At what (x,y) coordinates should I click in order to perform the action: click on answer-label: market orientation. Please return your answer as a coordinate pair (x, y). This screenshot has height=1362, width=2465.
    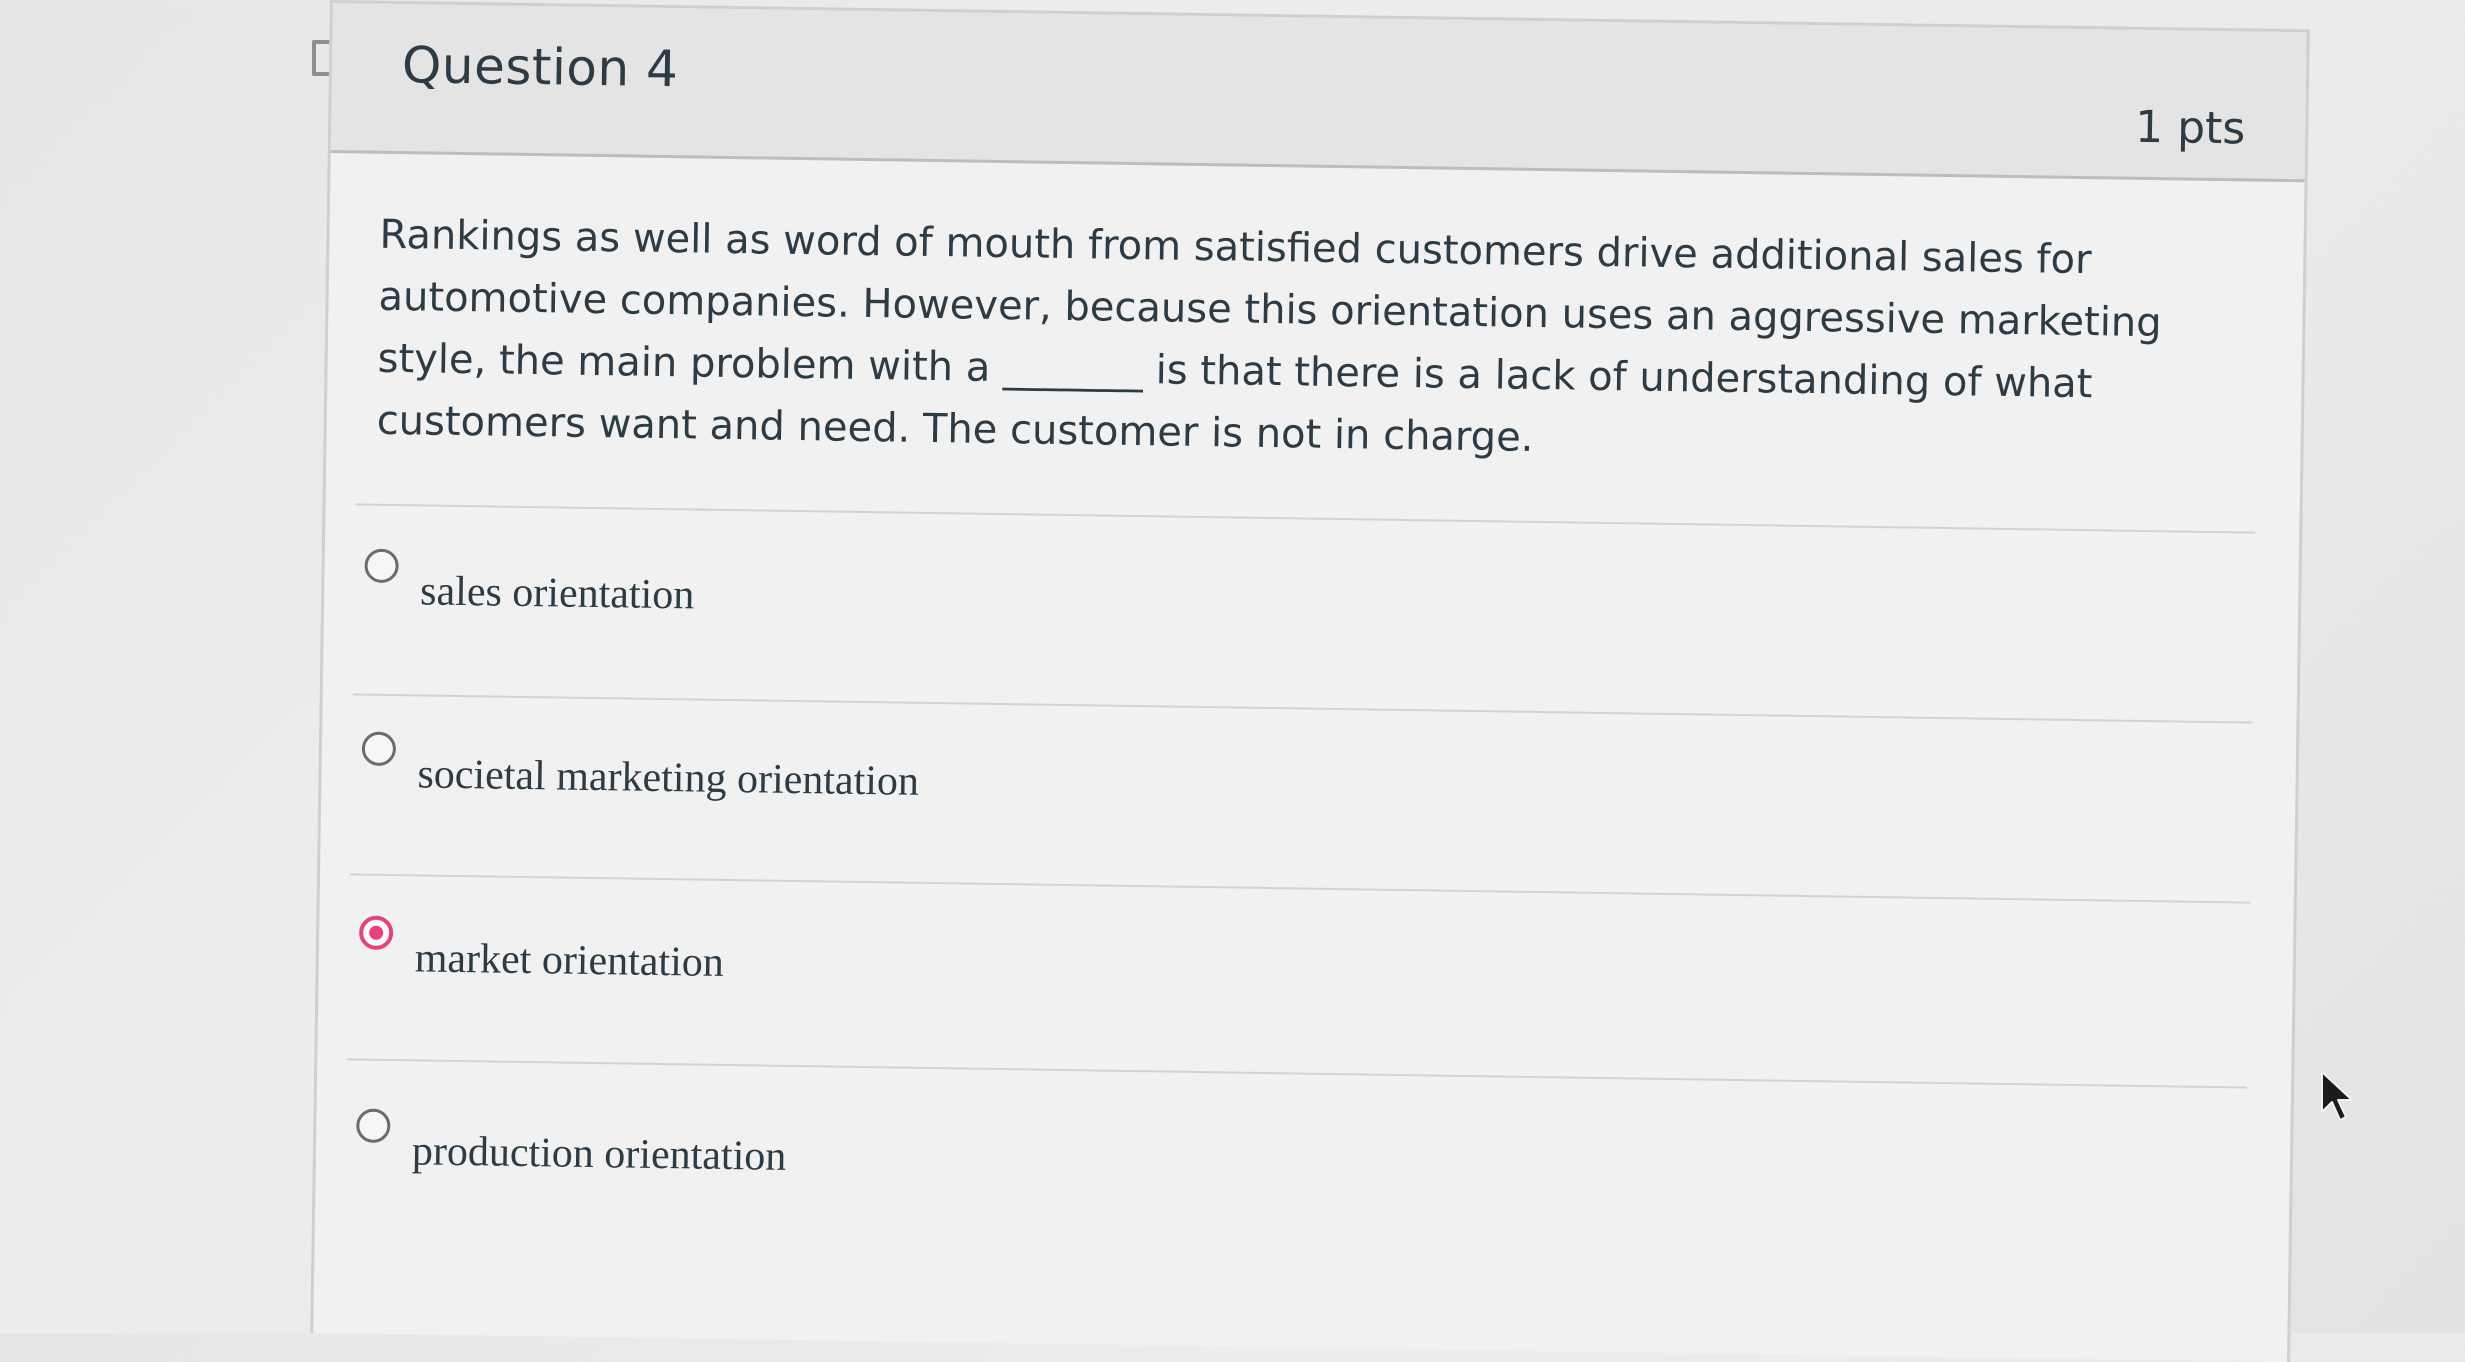
    Looking at the image, I should click on (569, 960).